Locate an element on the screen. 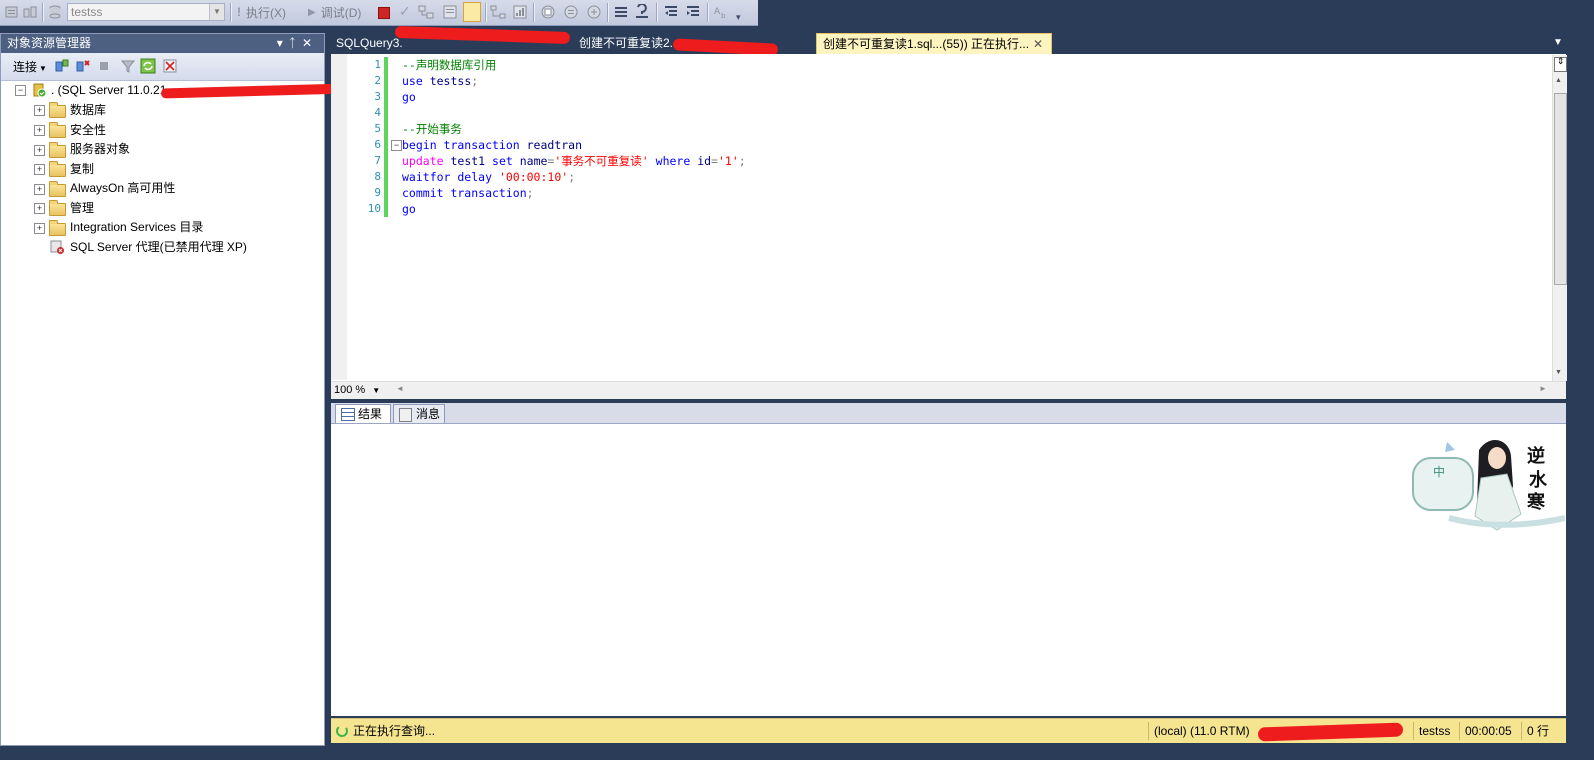 This screenshot has width=1594, height=760. grid-icon is located at coordinates (348, 414).